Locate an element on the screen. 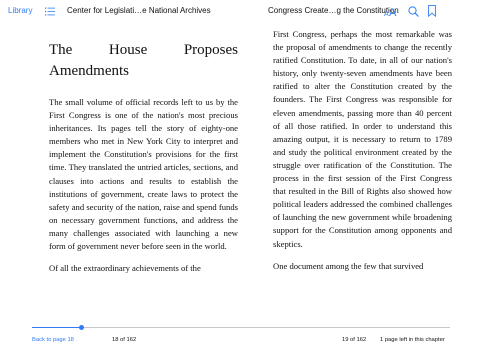 The image size is (480, 351). library-button: Library is located at coordinates (20, 10).